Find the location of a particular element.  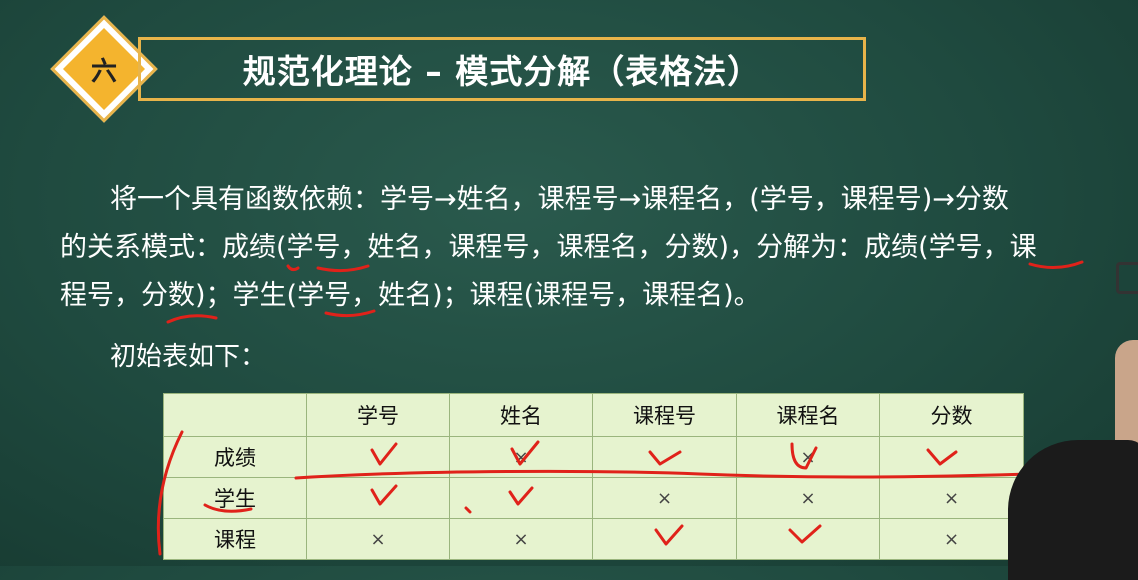

table-row: 成绩 × × is located at coordinates (593, 457).